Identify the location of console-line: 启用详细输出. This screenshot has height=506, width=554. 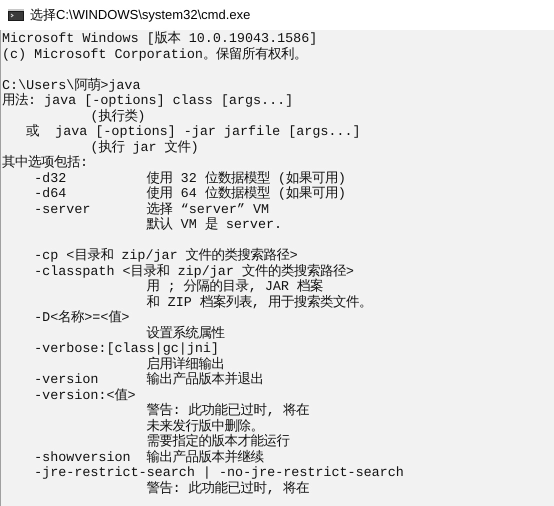
(185, 365).